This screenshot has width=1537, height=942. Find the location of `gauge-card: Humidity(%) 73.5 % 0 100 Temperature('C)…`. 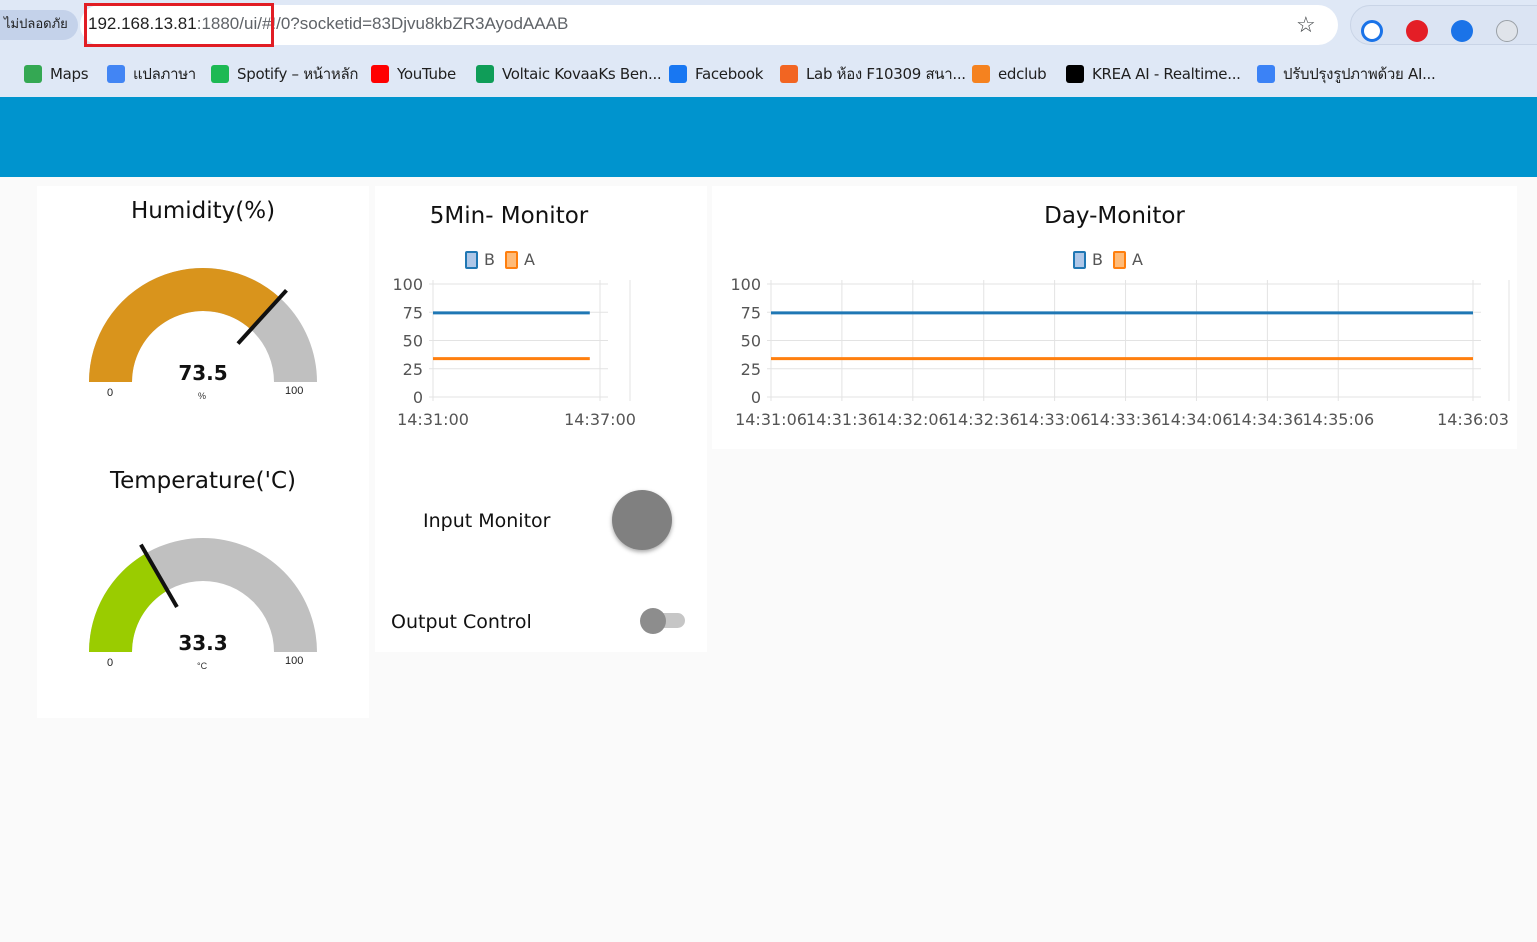

gauge-card: Humidity(%) 73.5 % 0 100 Temperature('C)… is located at coordinates (203, 452).